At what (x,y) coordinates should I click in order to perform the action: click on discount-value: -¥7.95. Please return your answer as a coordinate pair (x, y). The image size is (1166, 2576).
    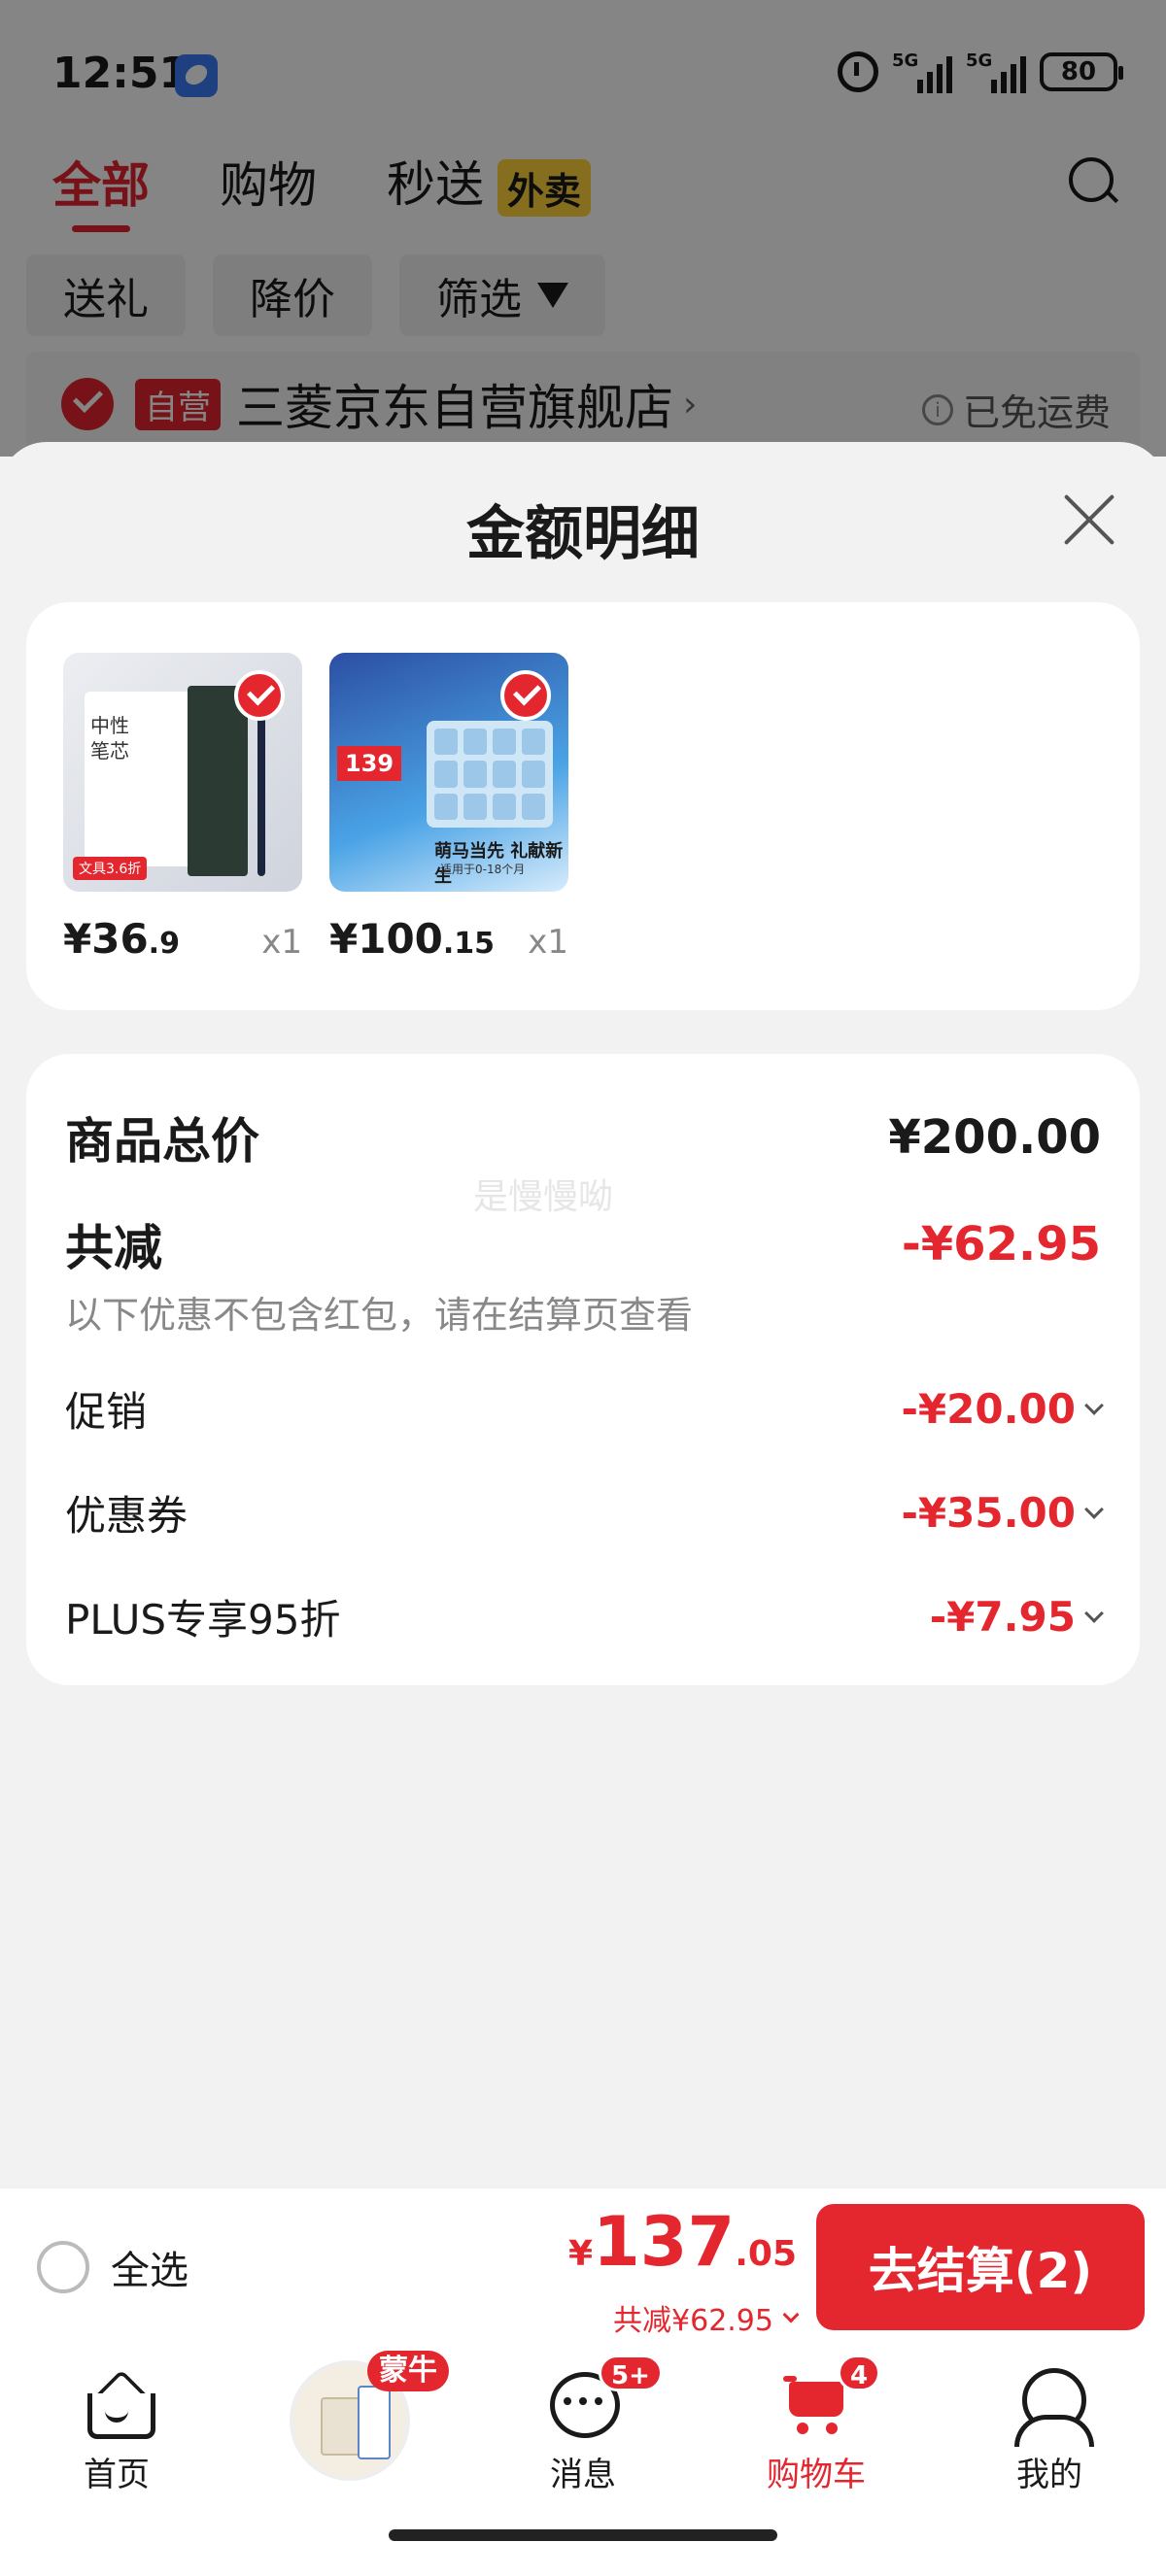
    Looking at the image, I should click on (1002, 1617).